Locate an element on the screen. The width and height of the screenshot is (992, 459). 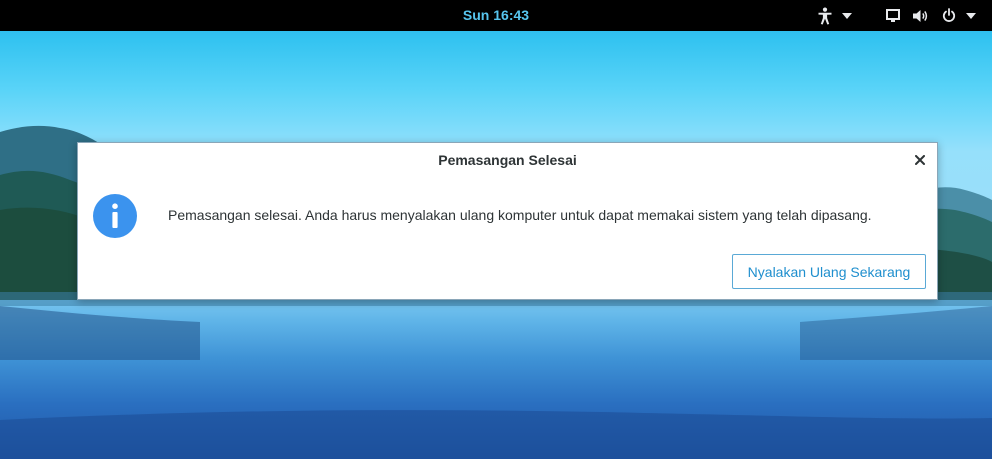
accessibility-menu-chevron-down-icon is located at coordinates (847, 15).